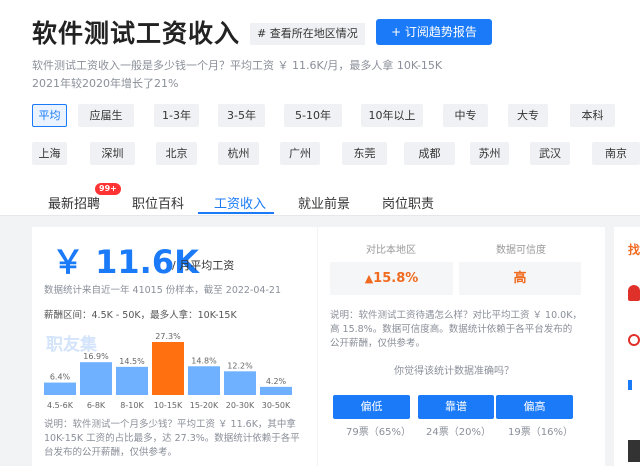 This screenshot has height=466, width=640. I want to click on tab-latest-jobs: 最新招聘, so click(74, 202).